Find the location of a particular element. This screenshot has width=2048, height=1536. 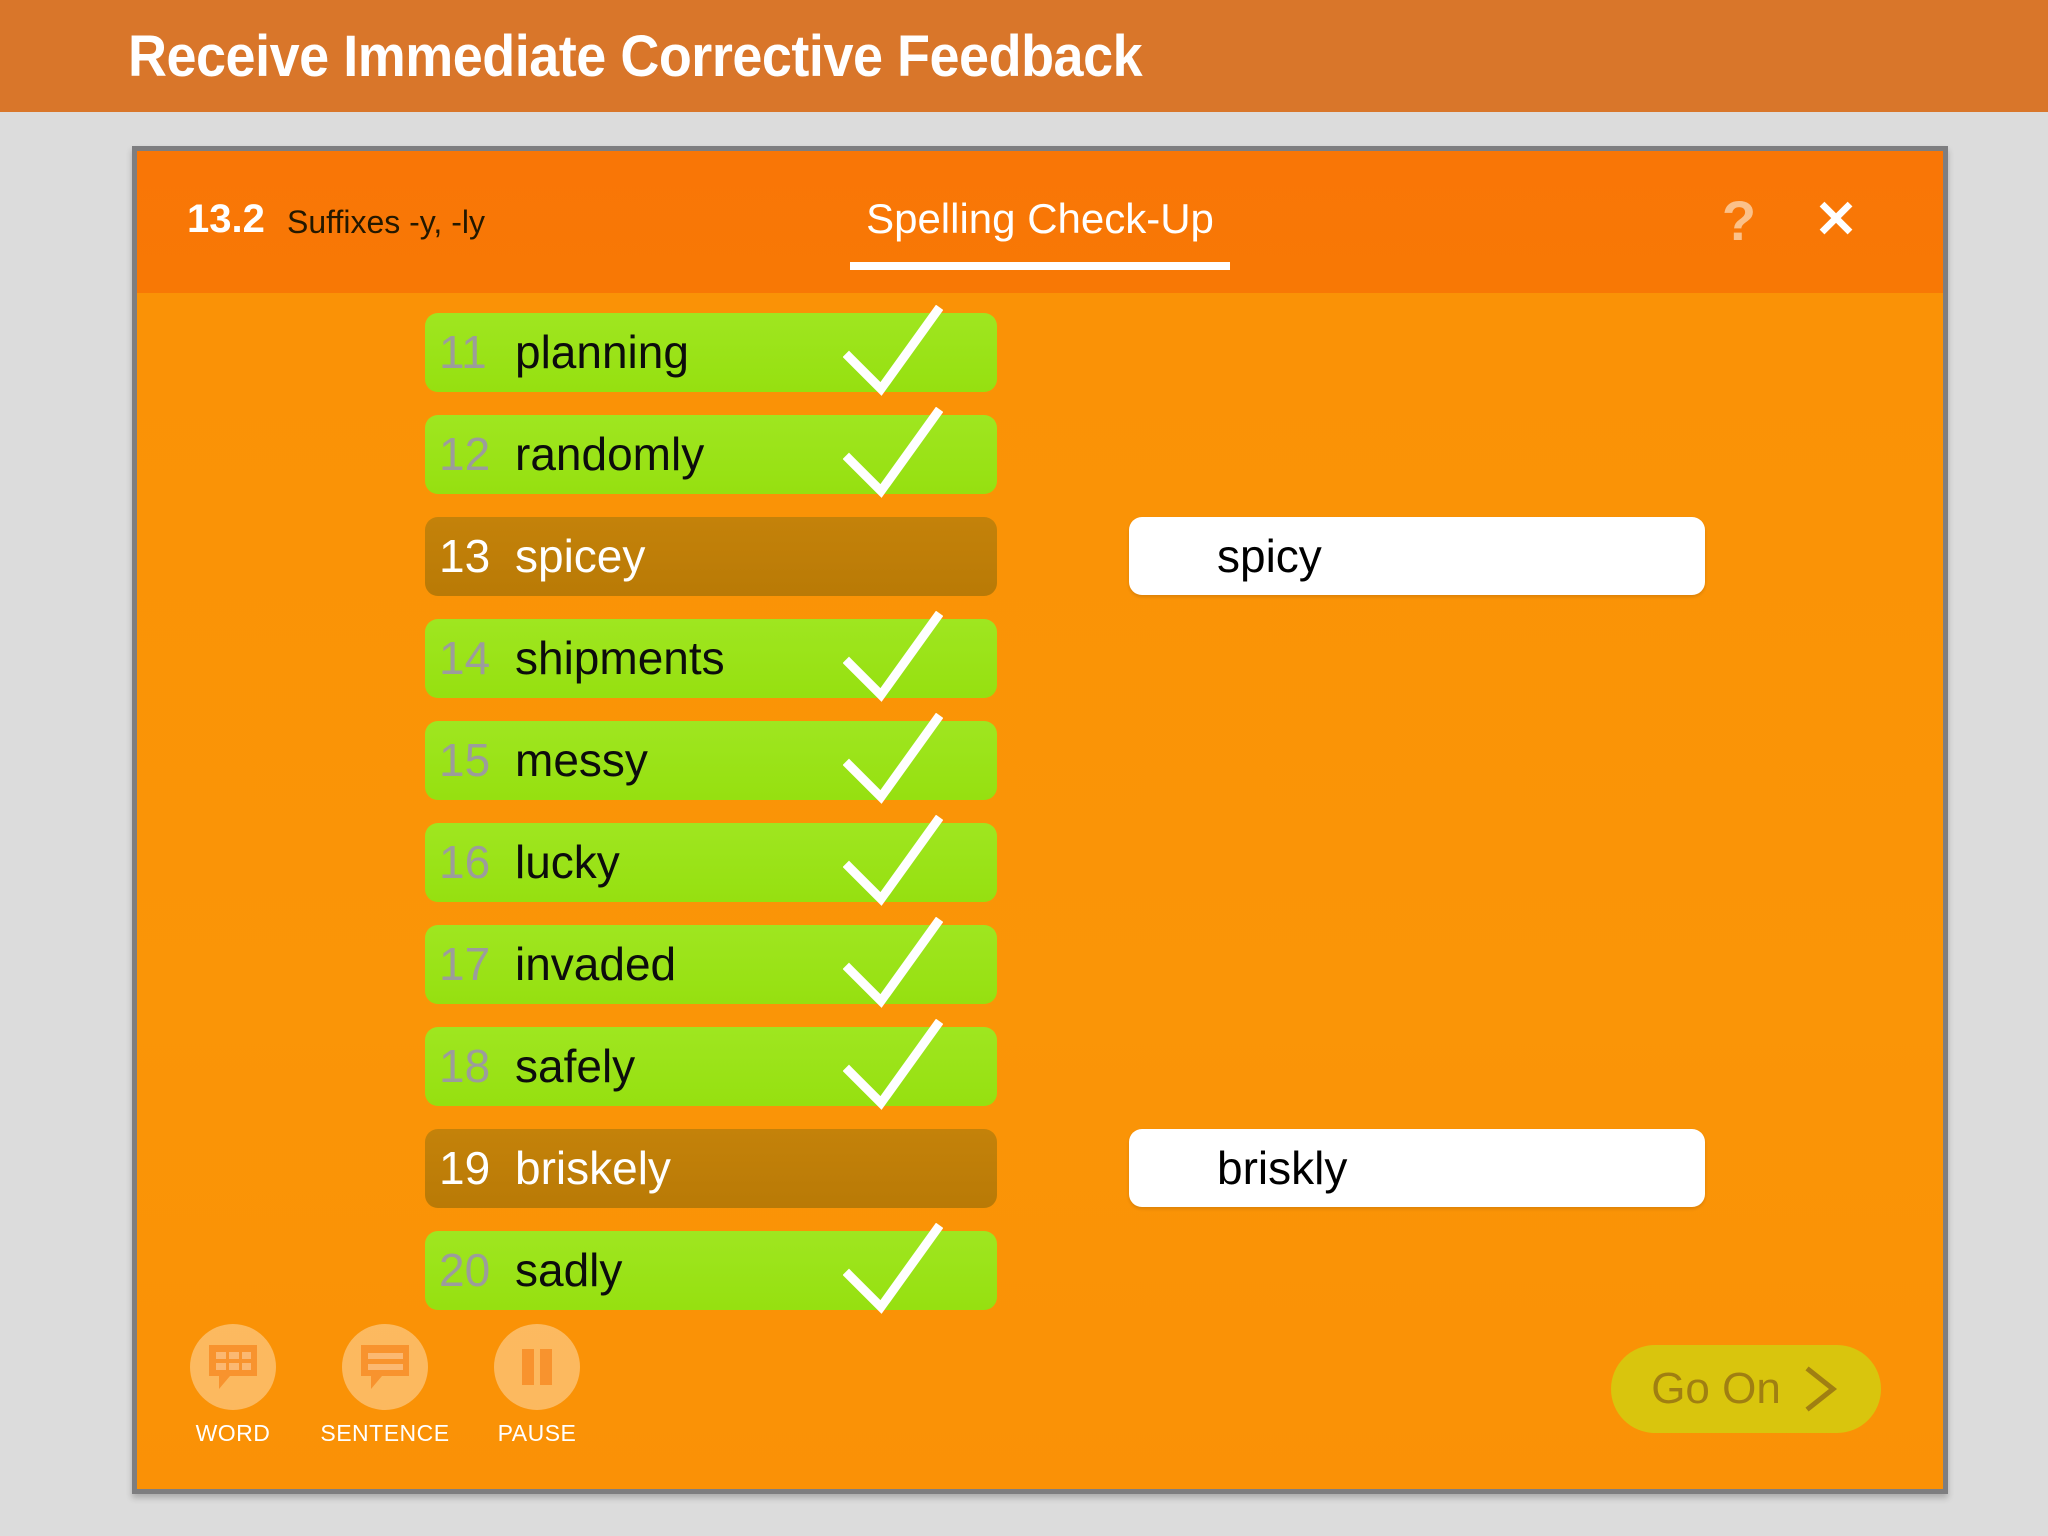

word-chip-19: 19 briskely is located at coordinates (711, 1168).